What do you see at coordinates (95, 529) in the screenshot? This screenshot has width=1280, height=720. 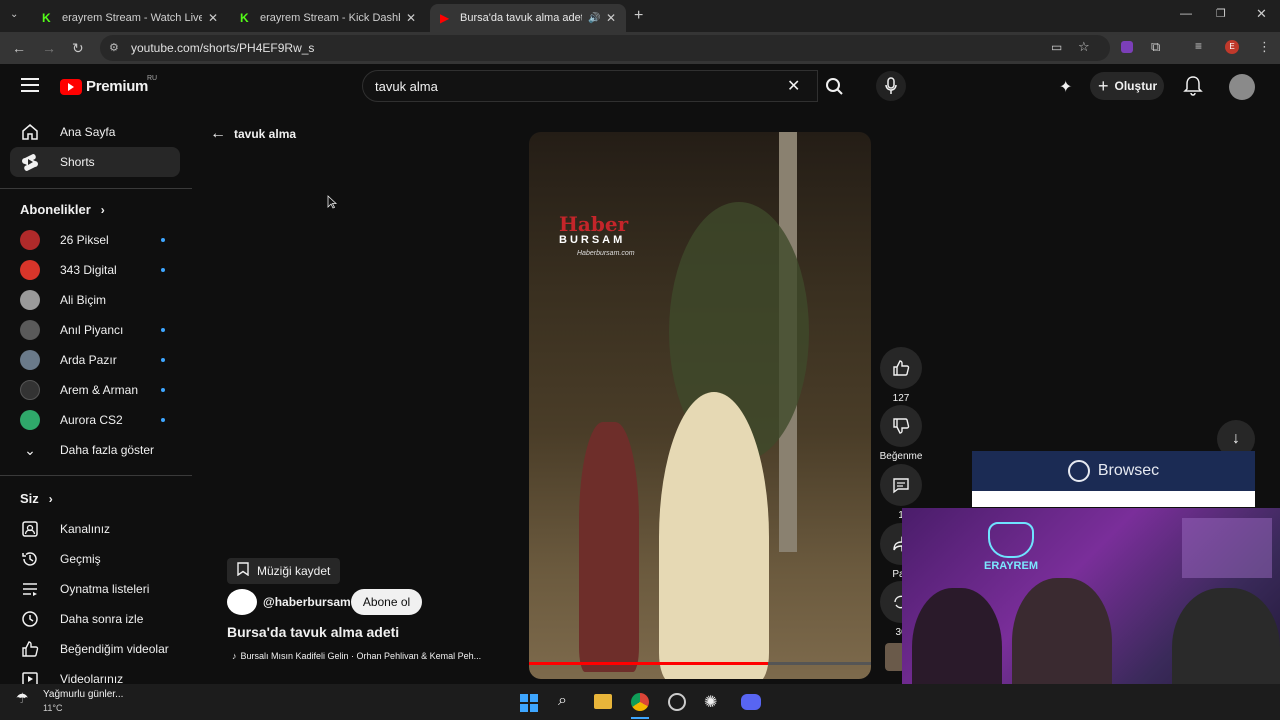 I see `sidebar-item-your-channel: Kanalınız` at bounding box center [95, 529].